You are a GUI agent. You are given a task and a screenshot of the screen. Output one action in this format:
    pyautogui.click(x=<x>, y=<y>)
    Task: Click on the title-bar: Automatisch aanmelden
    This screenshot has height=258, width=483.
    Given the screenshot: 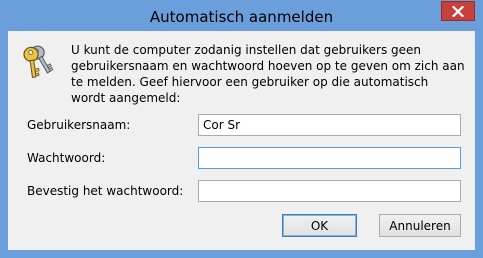 What is the action you would take?
    pyautogui.click(x=241, y=16)
    